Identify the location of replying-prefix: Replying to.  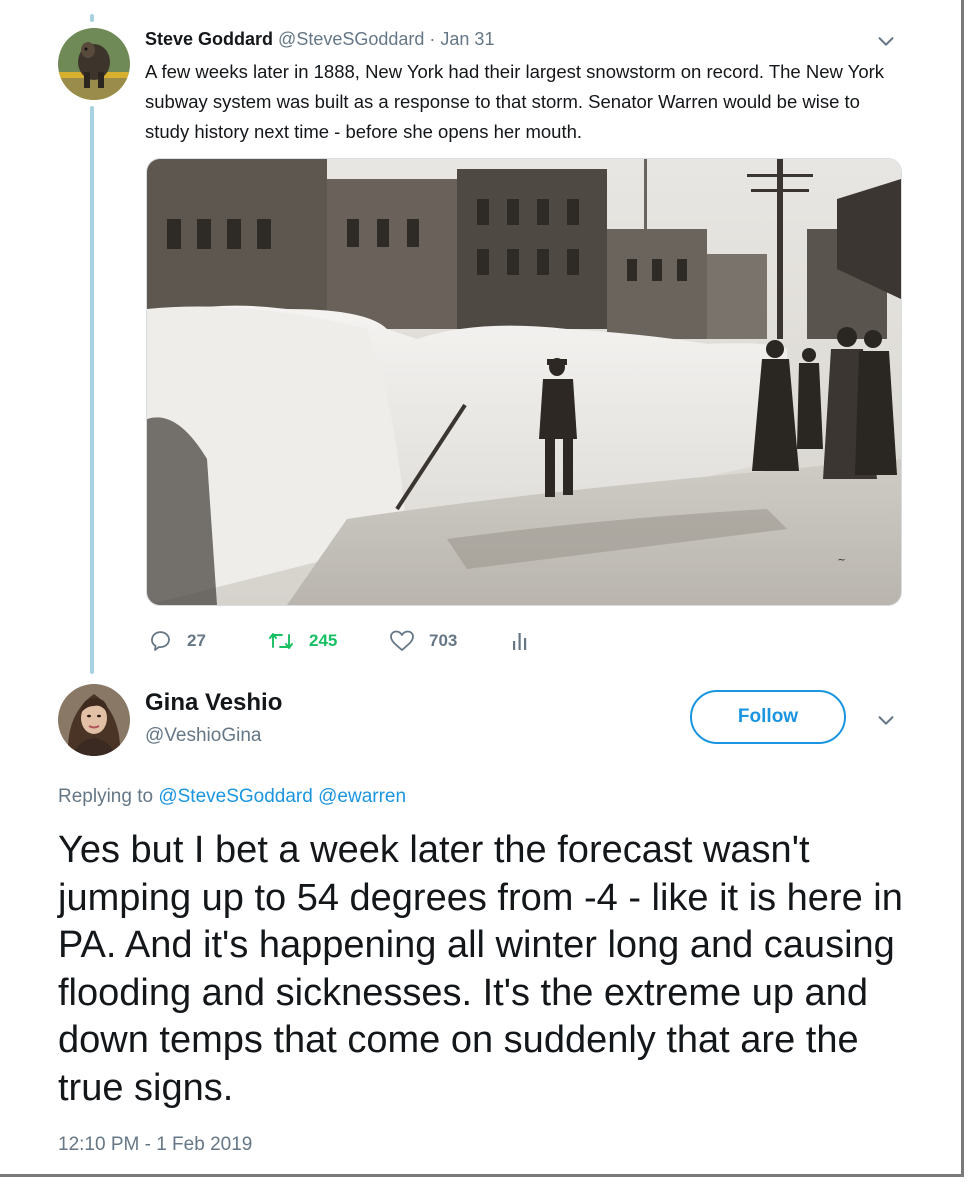
(108, 796).